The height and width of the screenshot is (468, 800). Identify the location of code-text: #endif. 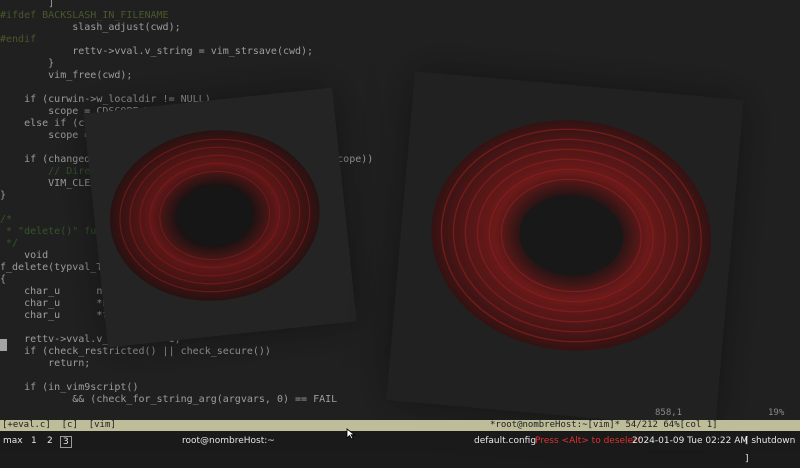
(18, 39).